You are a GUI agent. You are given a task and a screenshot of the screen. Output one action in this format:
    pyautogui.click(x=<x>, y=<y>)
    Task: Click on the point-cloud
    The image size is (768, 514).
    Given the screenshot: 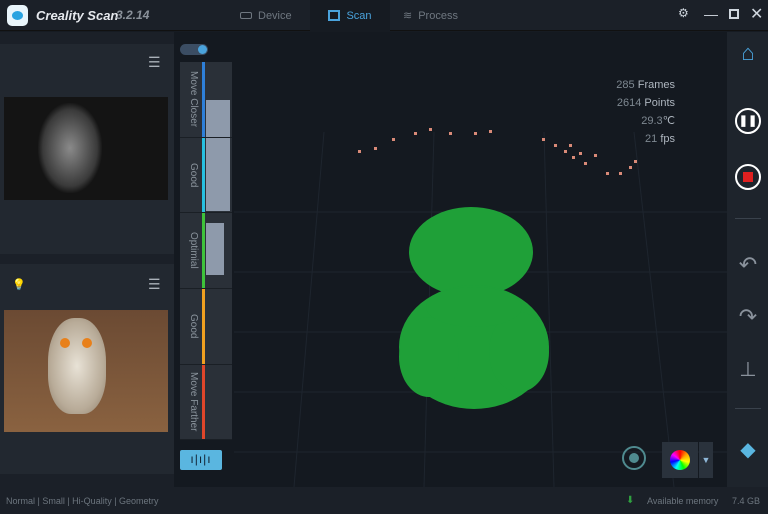 What is the action you would take?
    pyautogui.click(x=474, y=308)
    